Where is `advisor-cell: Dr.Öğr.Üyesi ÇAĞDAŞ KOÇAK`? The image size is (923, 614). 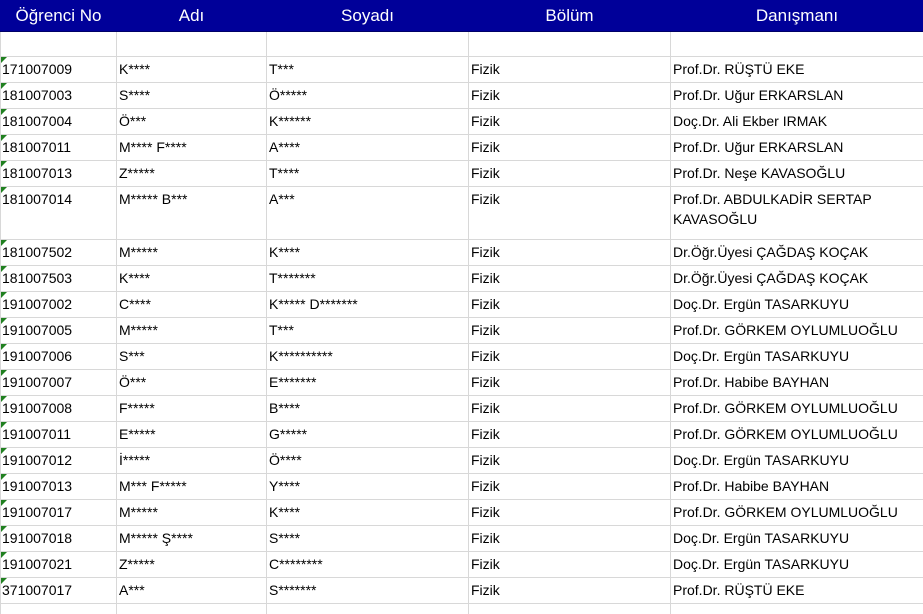
advisor-cell: Dr.Öğr.Üyesi ÇAĞDAŞ KOÇAK is located at coordinates (796, 252).